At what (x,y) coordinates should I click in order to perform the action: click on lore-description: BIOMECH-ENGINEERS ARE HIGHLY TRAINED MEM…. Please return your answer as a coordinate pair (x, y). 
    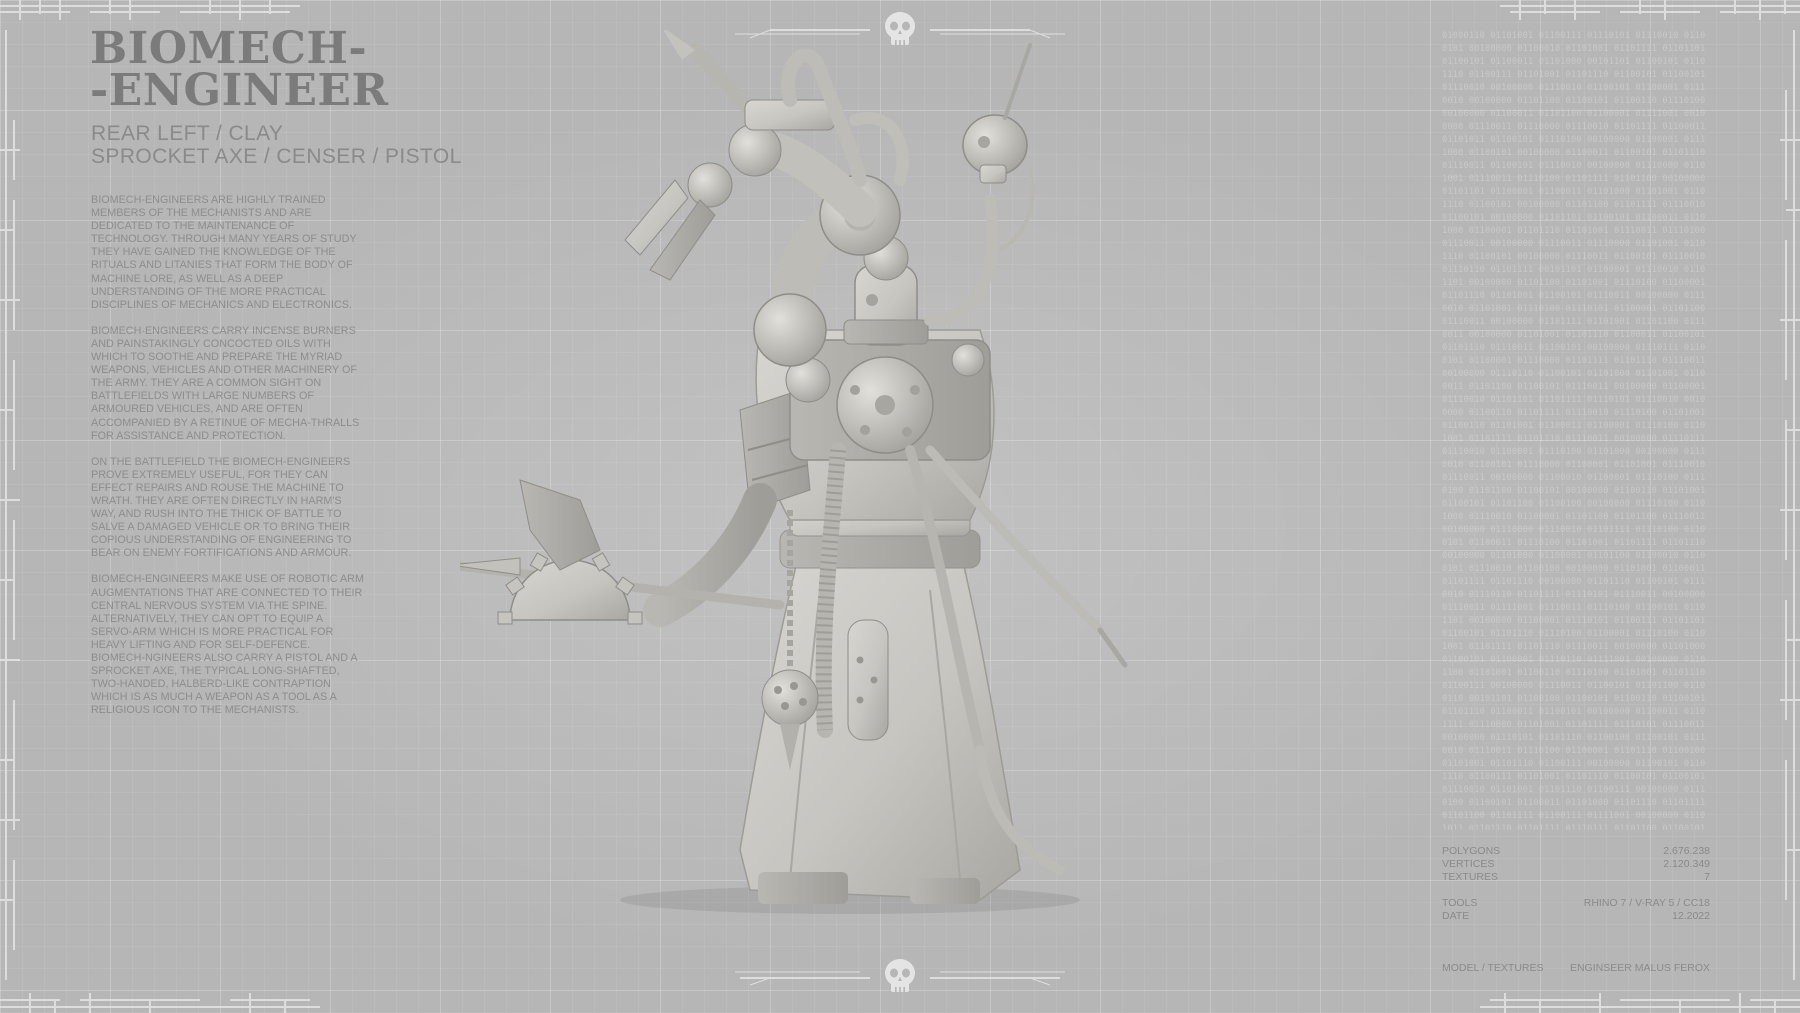
    Looking at the image, I should click on (228, 462).